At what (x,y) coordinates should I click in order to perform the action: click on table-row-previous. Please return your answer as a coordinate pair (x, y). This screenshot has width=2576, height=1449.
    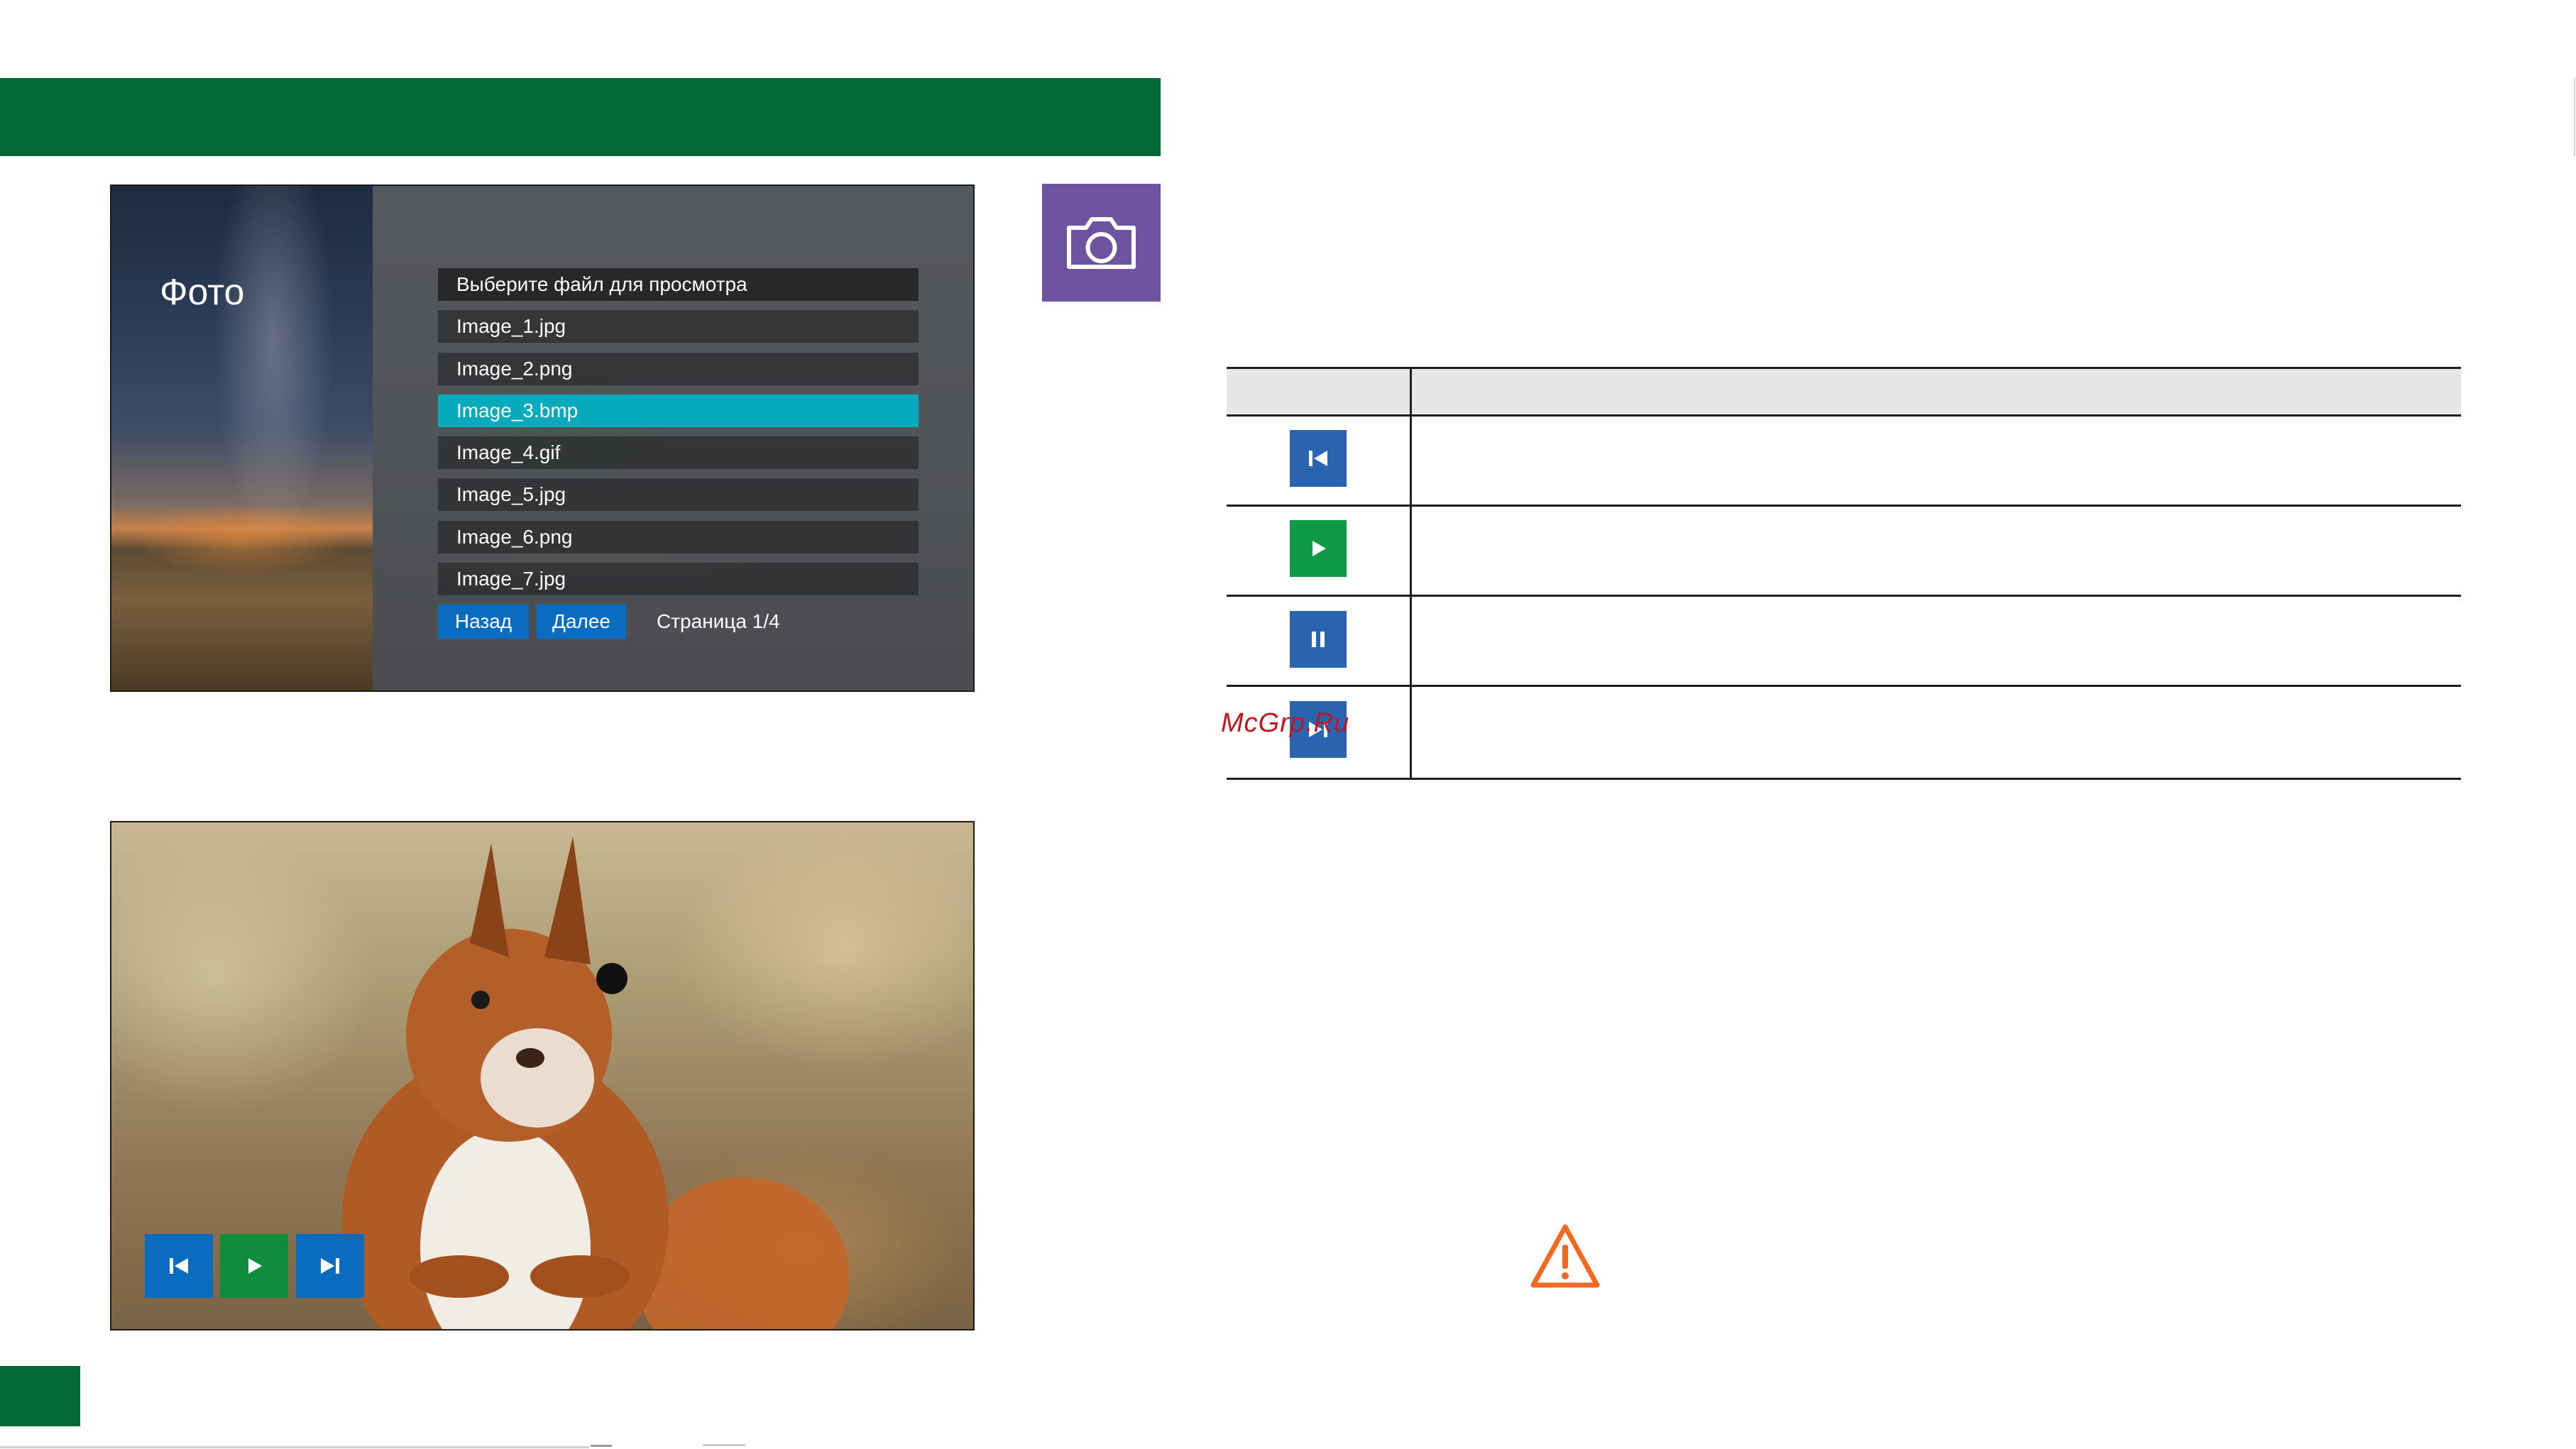
    Looking at the image, I should click on (1318, 458).